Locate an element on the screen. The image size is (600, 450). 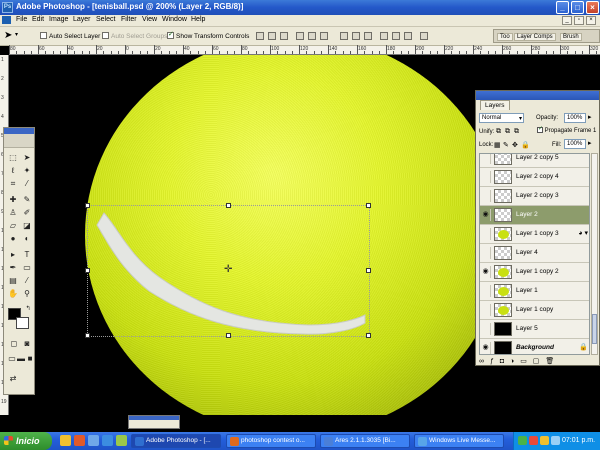
menu-select: Select is located at coordinates (105, 19).